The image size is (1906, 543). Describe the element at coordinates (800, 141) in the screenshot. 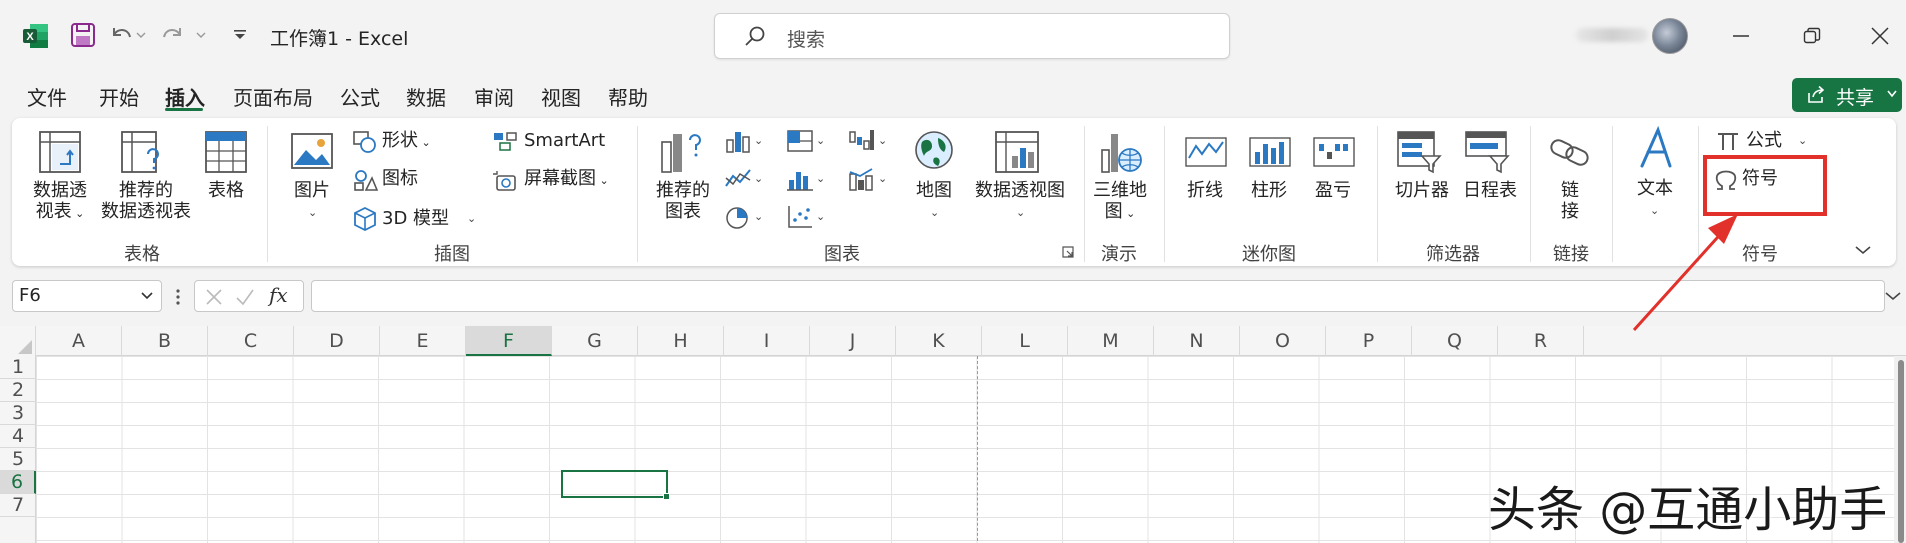

I see `hierarchy-chart-icon` at that location.